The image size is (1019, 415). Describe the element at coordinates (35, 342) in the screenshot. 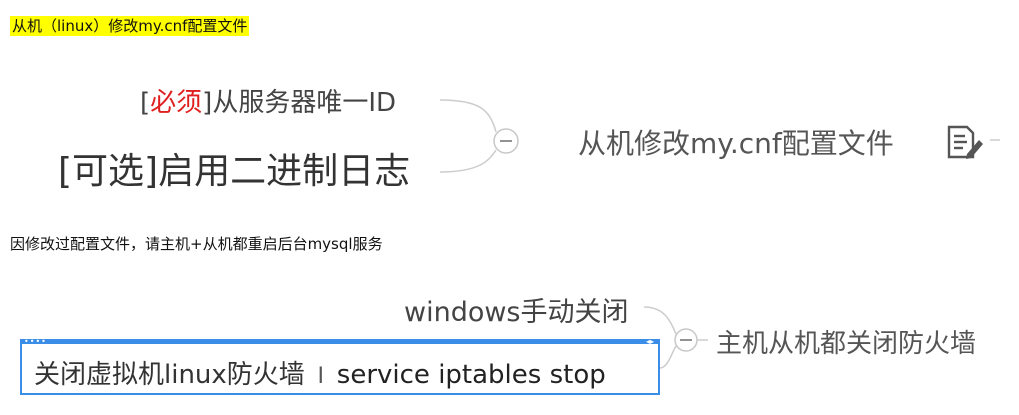

I see `drag-handle-icon: ••••` at that location.